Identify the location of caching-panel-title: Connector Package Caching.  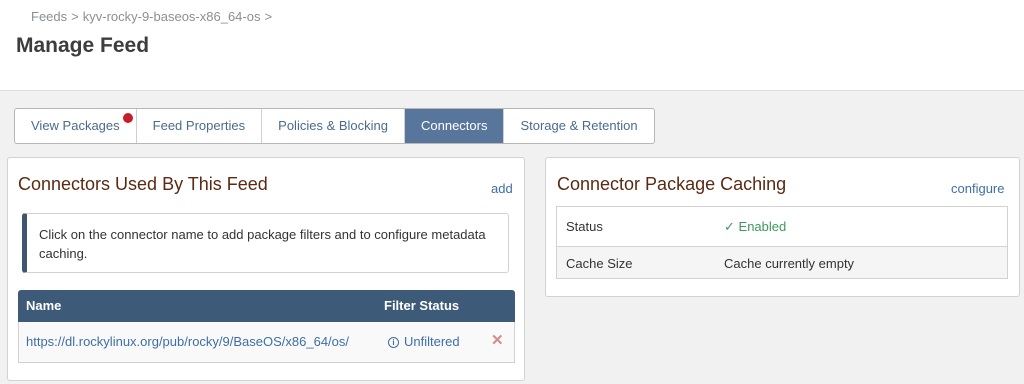
(672, 184).